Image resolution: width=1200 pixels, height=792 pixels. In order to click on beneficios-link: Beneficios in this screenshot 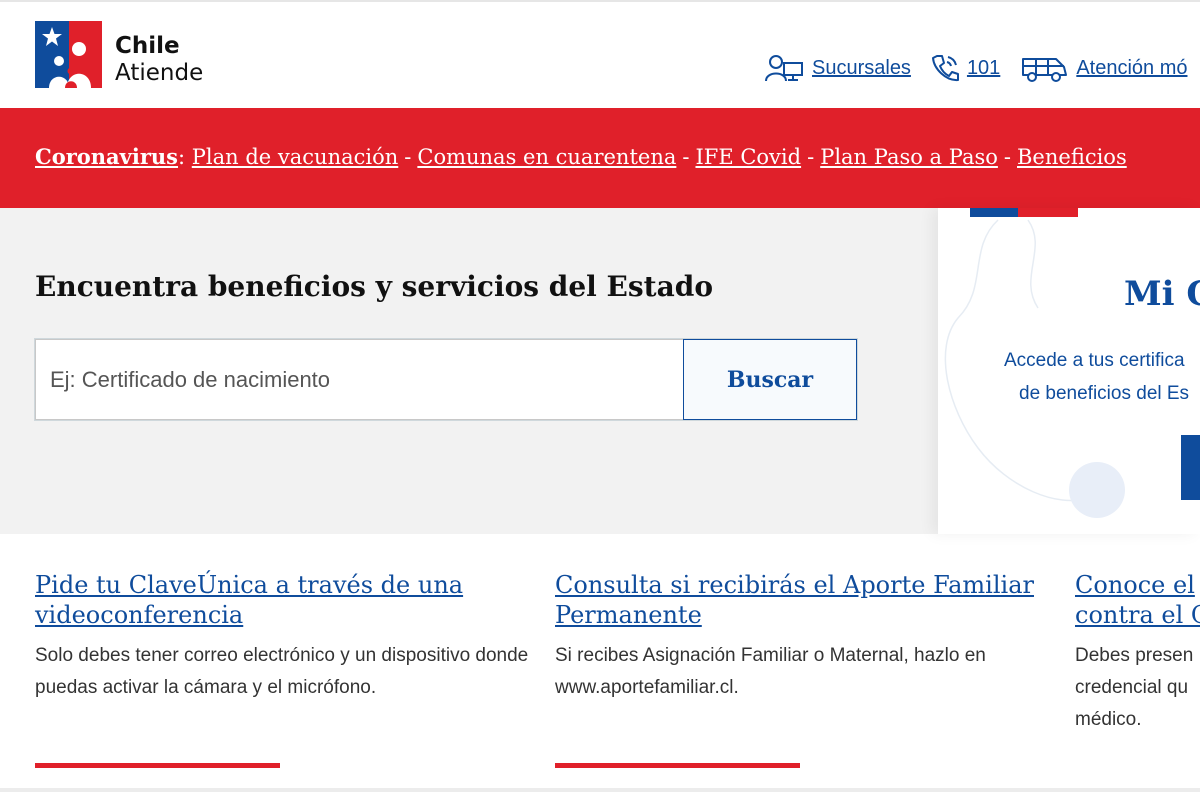, I will do `click(1072, 157)`.